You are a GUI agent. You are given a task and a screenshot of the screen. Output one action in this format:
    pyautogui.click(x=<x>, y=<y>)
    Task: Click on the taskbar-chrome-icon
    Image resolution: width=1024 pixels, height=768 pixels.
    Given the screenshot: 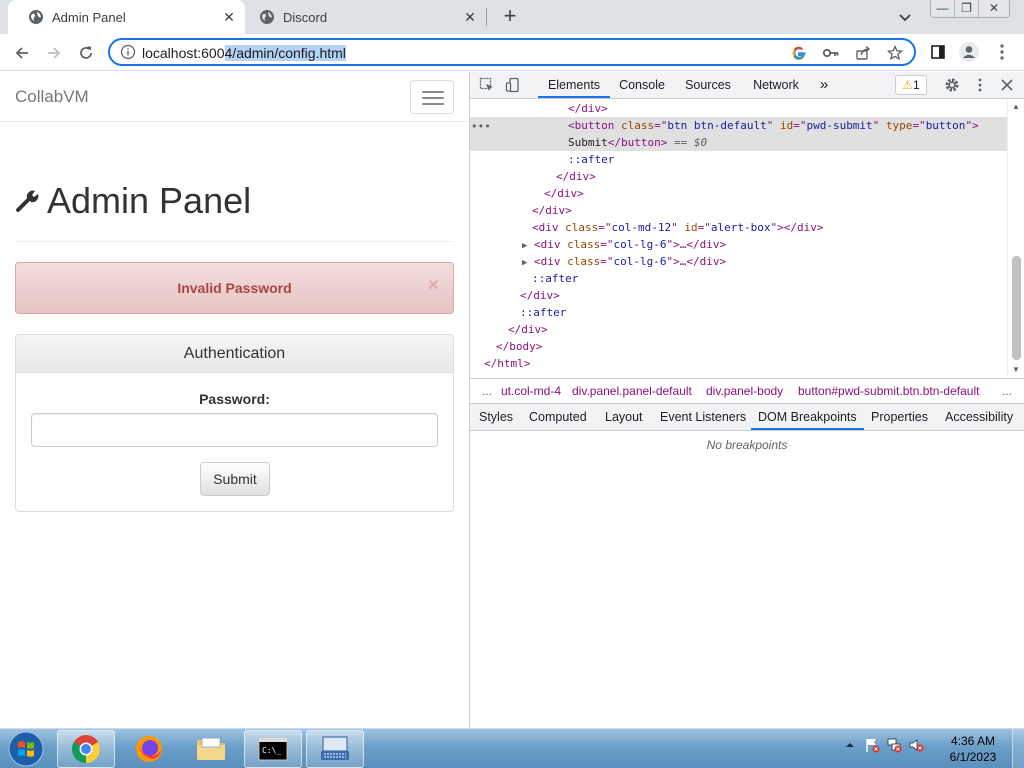 What is the action you would take?
    pyautogui.click(x=86, y=749)
    